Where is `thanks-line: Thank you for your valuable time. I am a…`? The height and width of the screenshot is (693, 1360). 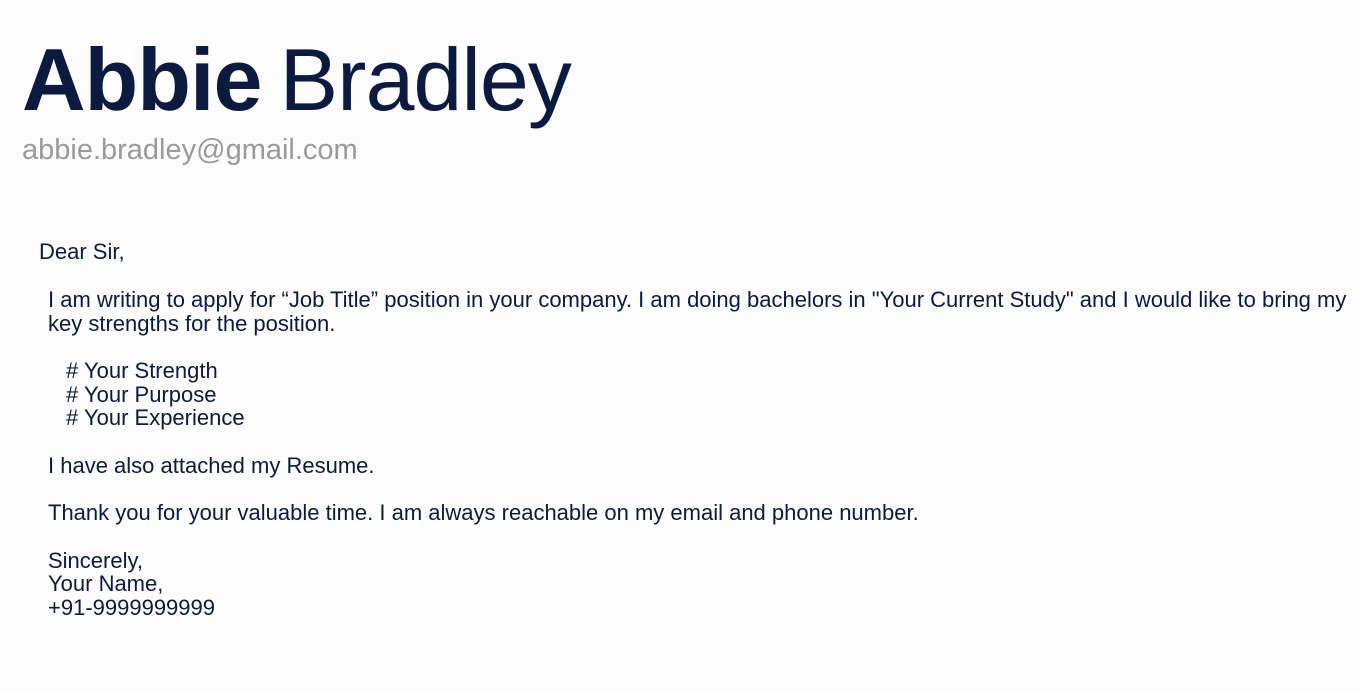 thanks-line: Thank you for your valuable time. I am a… is located at coordinates (483, 512).